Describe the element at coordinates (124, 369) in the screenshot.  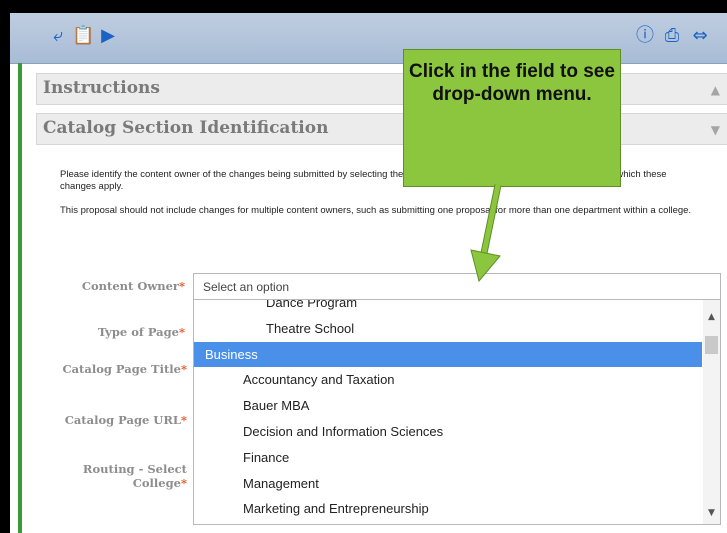
I see `catalog-page-title-label: Catalog Page Title*` at that location.